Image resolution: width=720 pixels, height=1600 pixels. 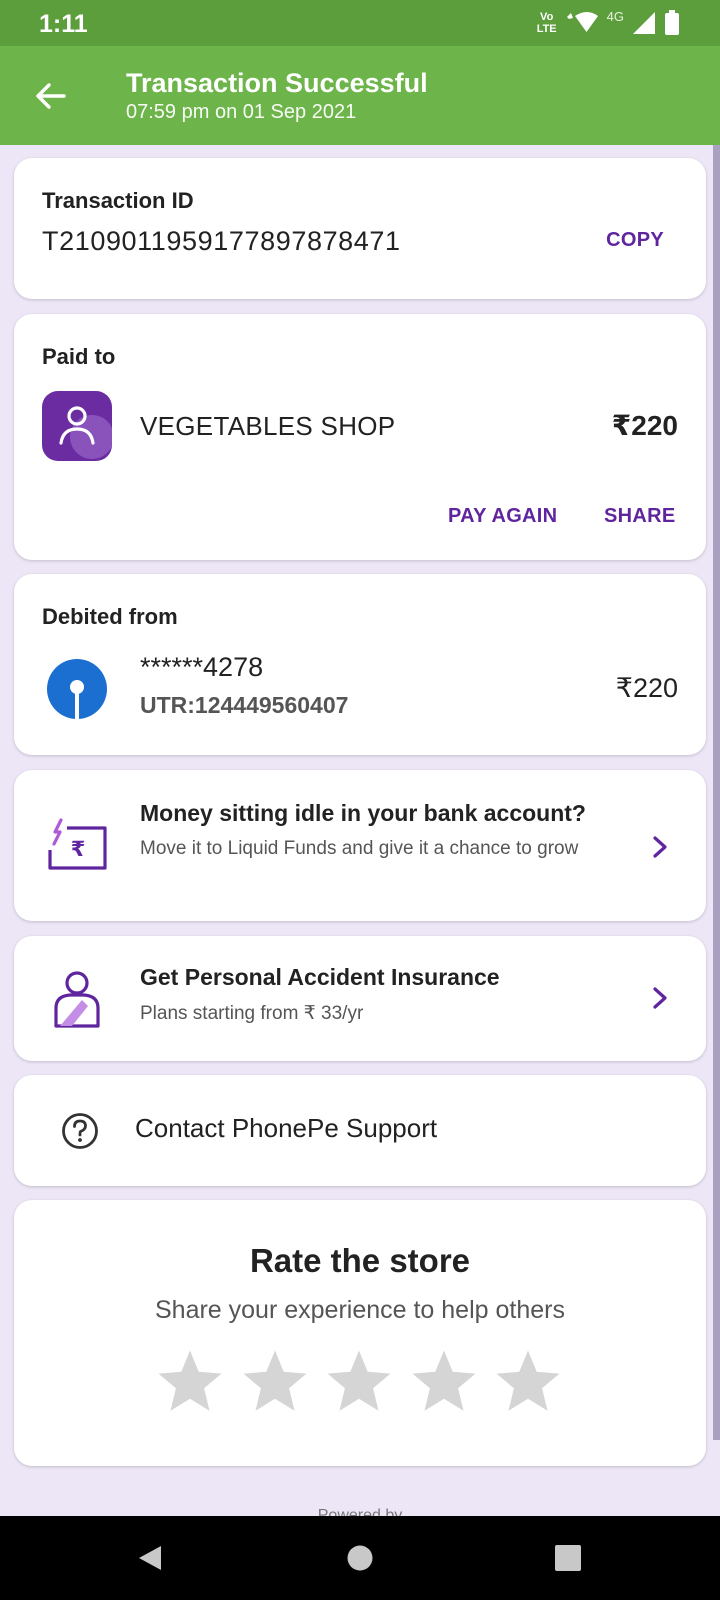 I want to click on status-time: 1:11, so click(x=63, y=24).